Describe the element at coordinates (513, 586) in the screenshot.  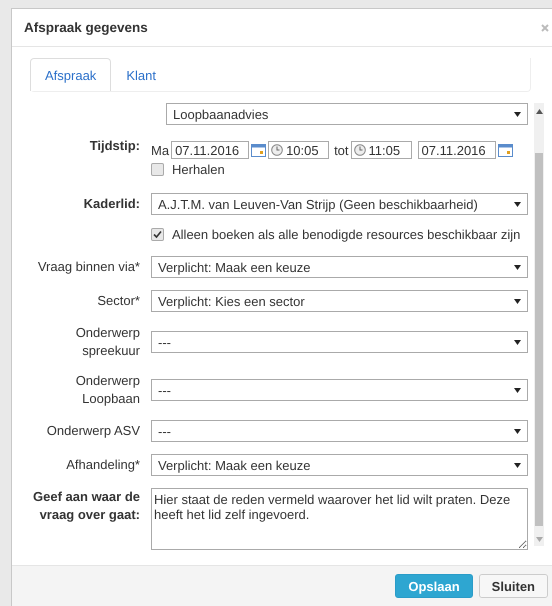
I see `close-button: Sluiten` at that location.